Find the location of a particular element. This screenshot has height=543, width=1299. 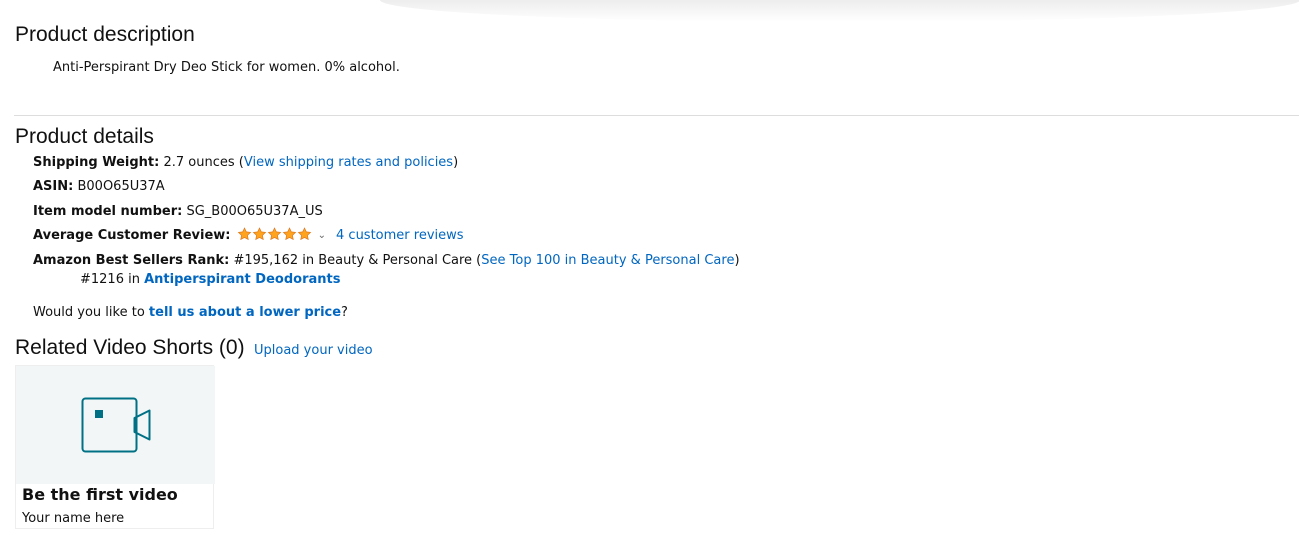

asin-row: ASIN: B00O65U37A is located at coordinates (99, 187).